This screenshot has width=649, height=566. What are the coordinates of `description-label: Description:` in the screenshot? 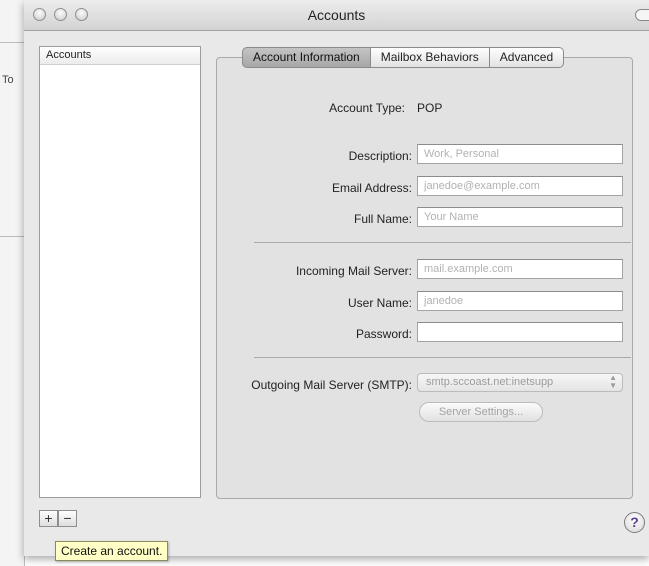 It's located at (380, 156).